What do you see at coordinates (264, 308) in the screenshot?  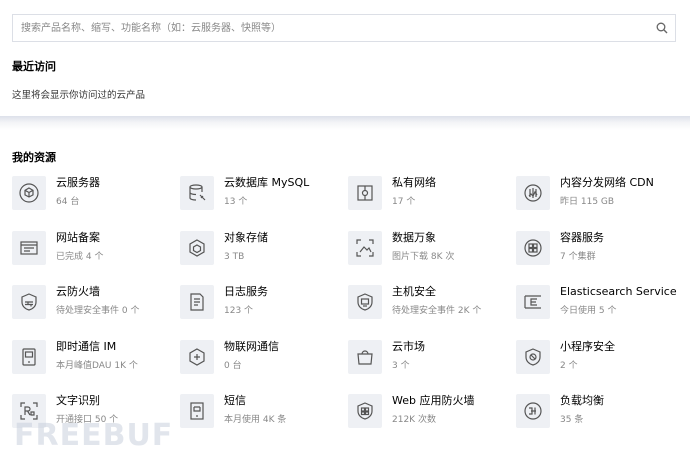 I see `resource-card-cls: 日志服务 123 个` at bounding box center [264, 308].